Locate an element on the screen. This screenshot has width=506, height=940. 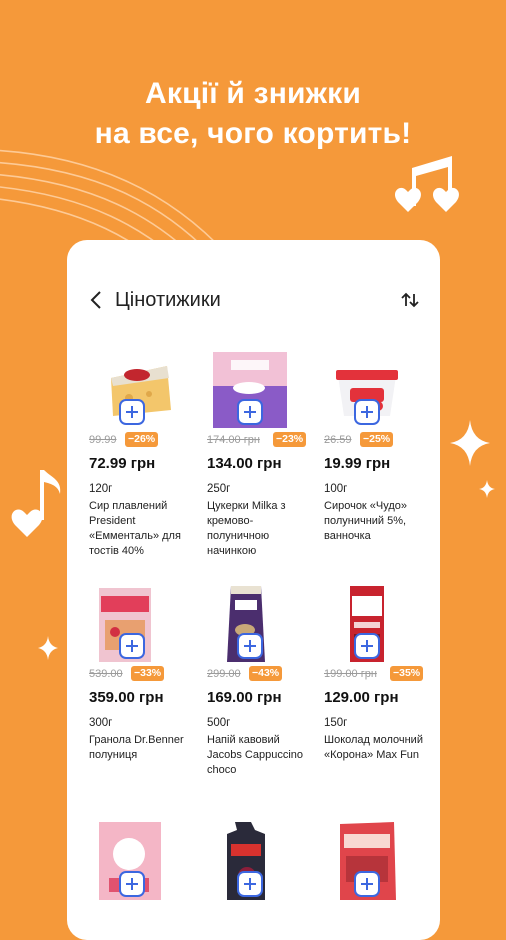
product-weight: 250г is located at coordinates (219, 489).